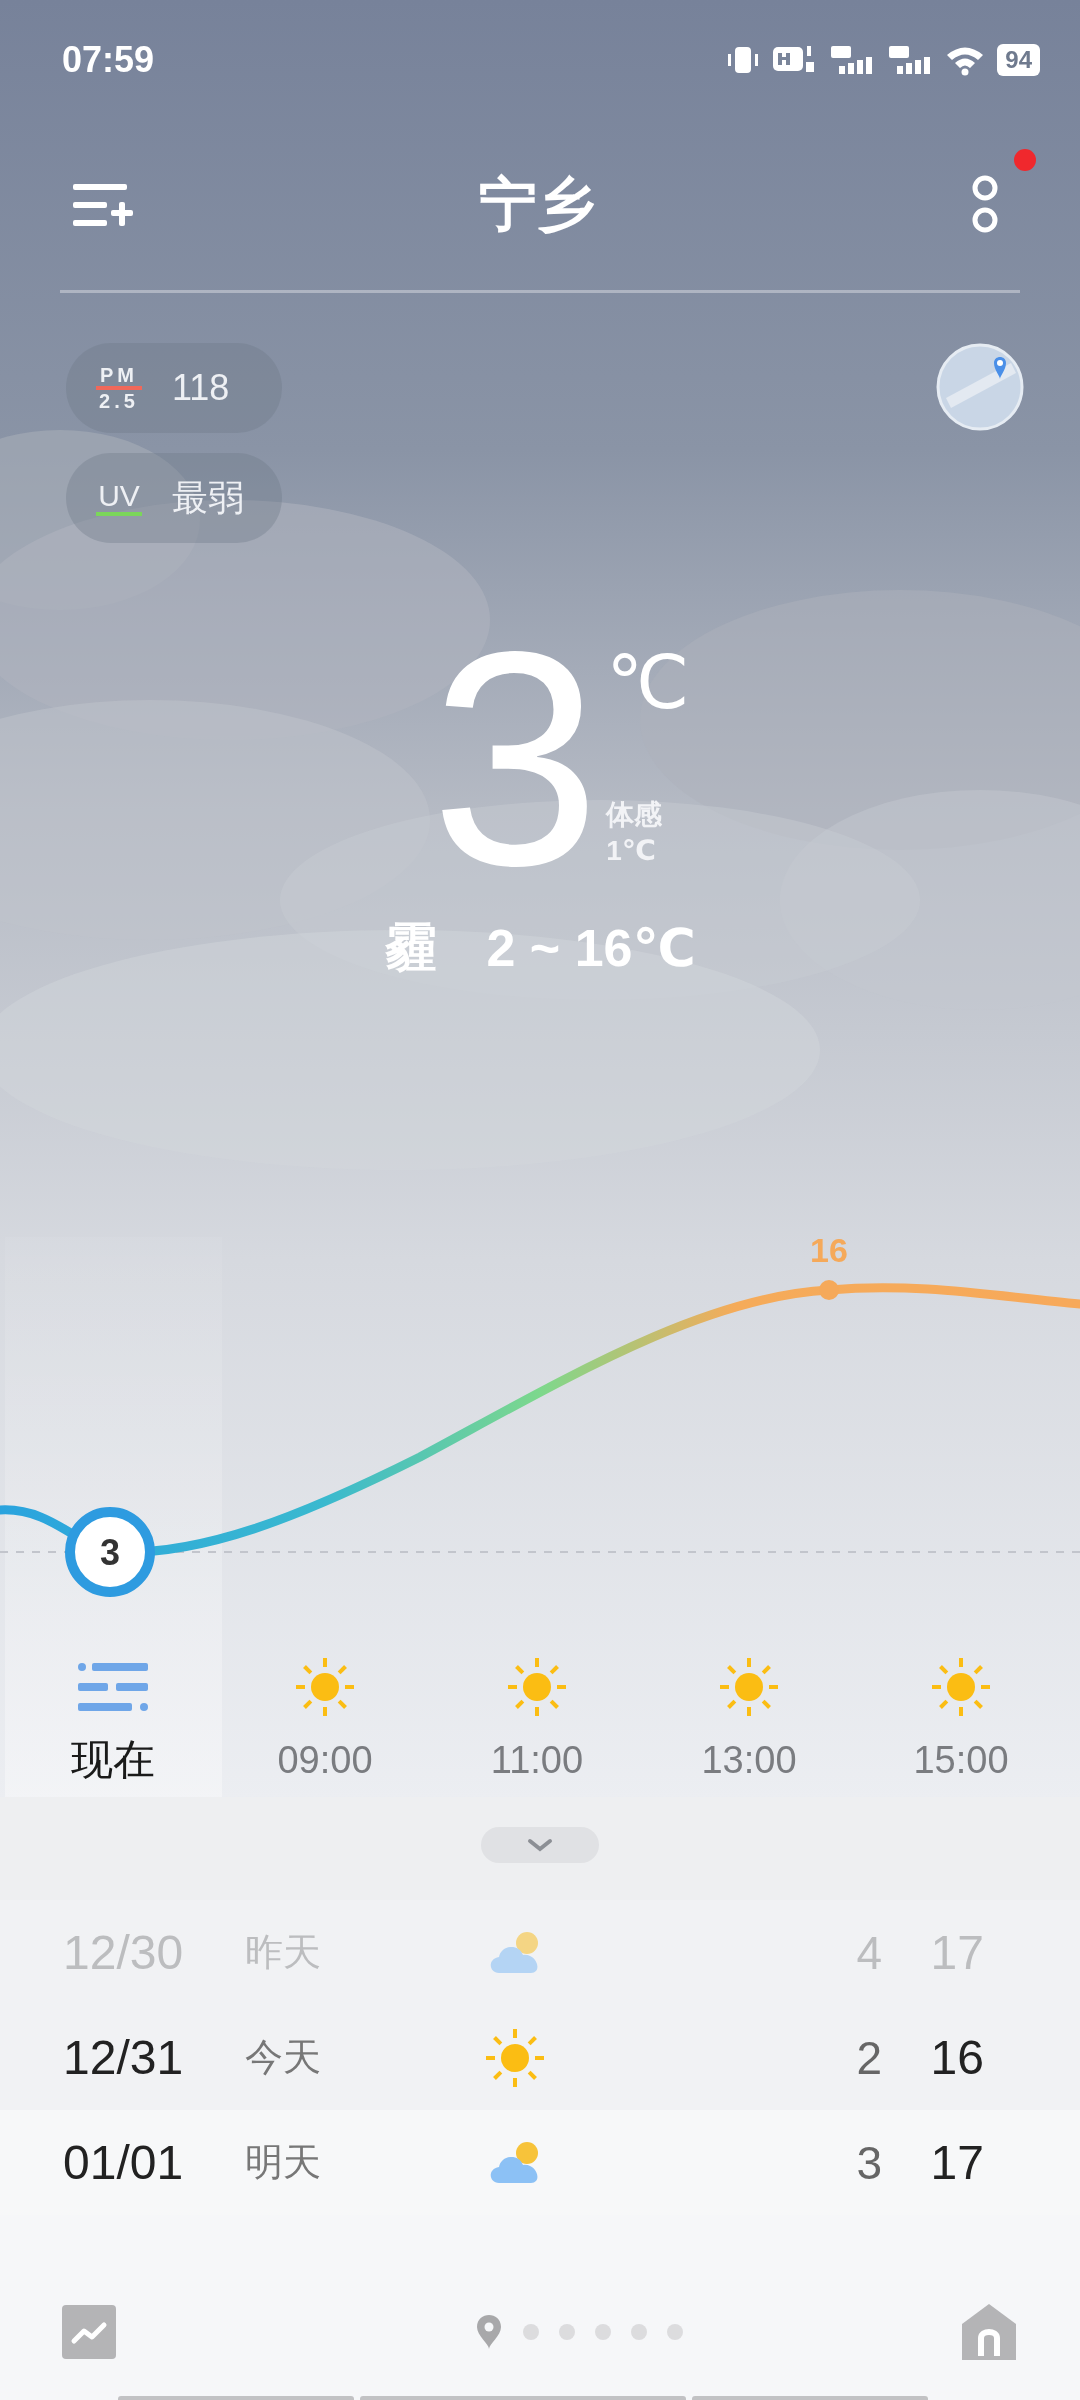 The width and height of the screenshot is (1080, 2400). Describe the element at coordinates (749, 1760) in the screenshot. I see `hour-label: 13:00` at that location.